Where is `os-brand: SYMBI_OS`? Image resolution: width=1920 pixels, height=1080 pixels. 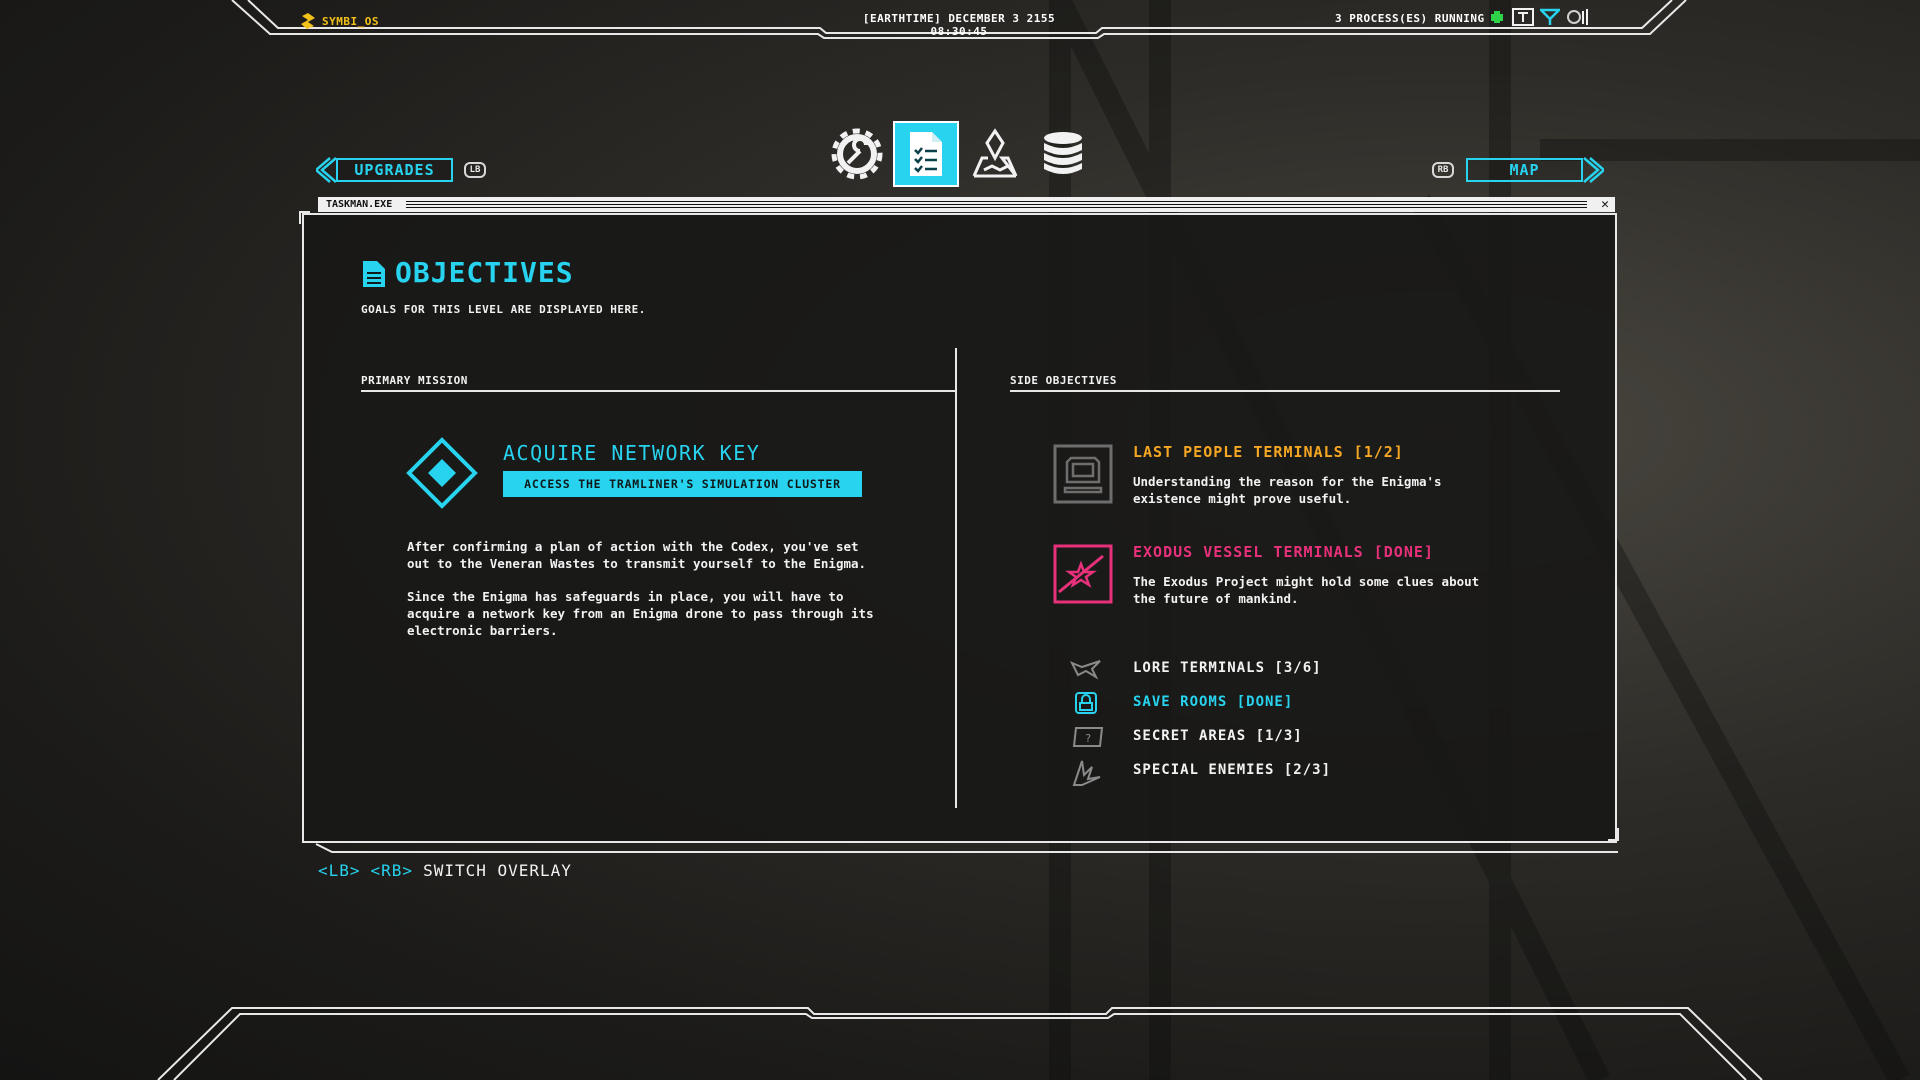
os-brand: SYMBI_OS is located at coordinates (339, 21).